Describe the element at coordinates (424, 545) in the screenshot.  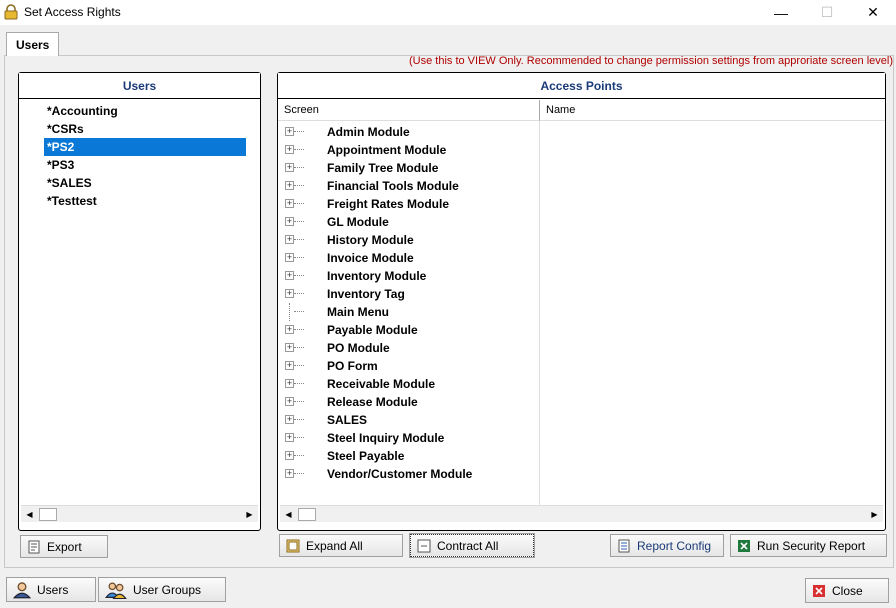
I see `contract-icon` at that location.